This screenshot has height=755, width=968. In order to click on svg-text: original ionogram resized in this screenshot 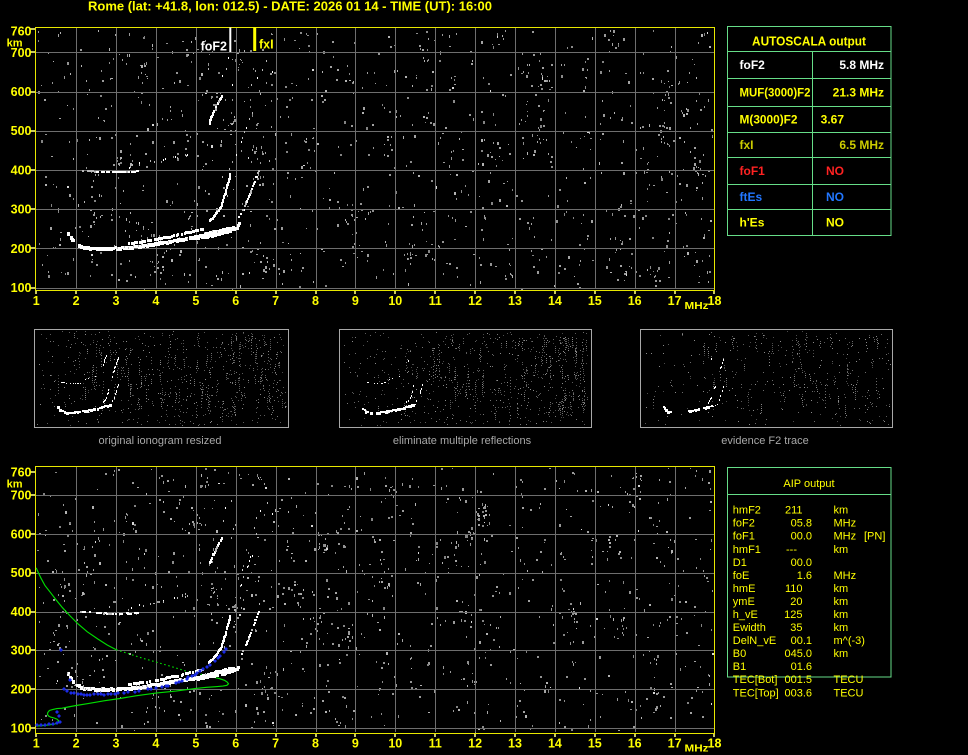, I will do `click(160, 441)`.